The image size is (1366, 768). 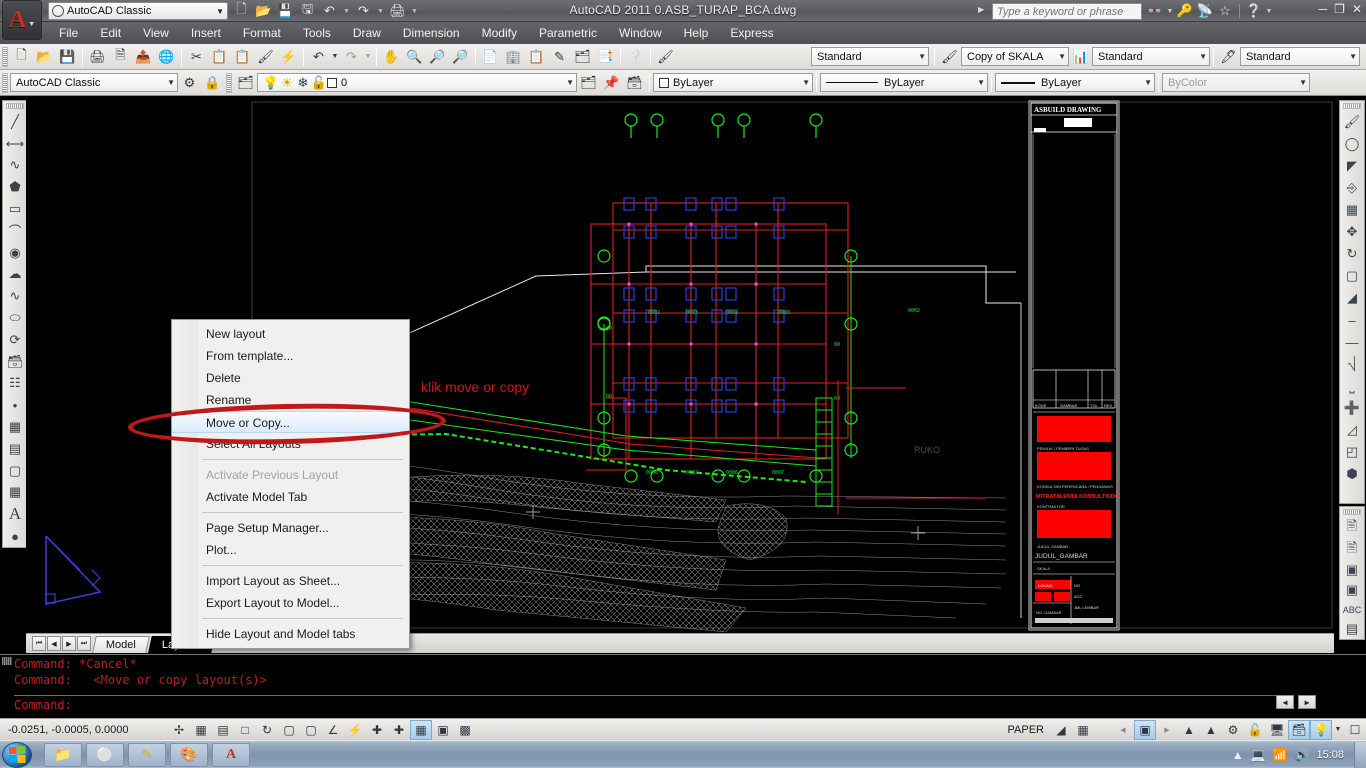 I want to click on text-style-combo: Copy of SKALA ▼, so click(x=1015, y=56).